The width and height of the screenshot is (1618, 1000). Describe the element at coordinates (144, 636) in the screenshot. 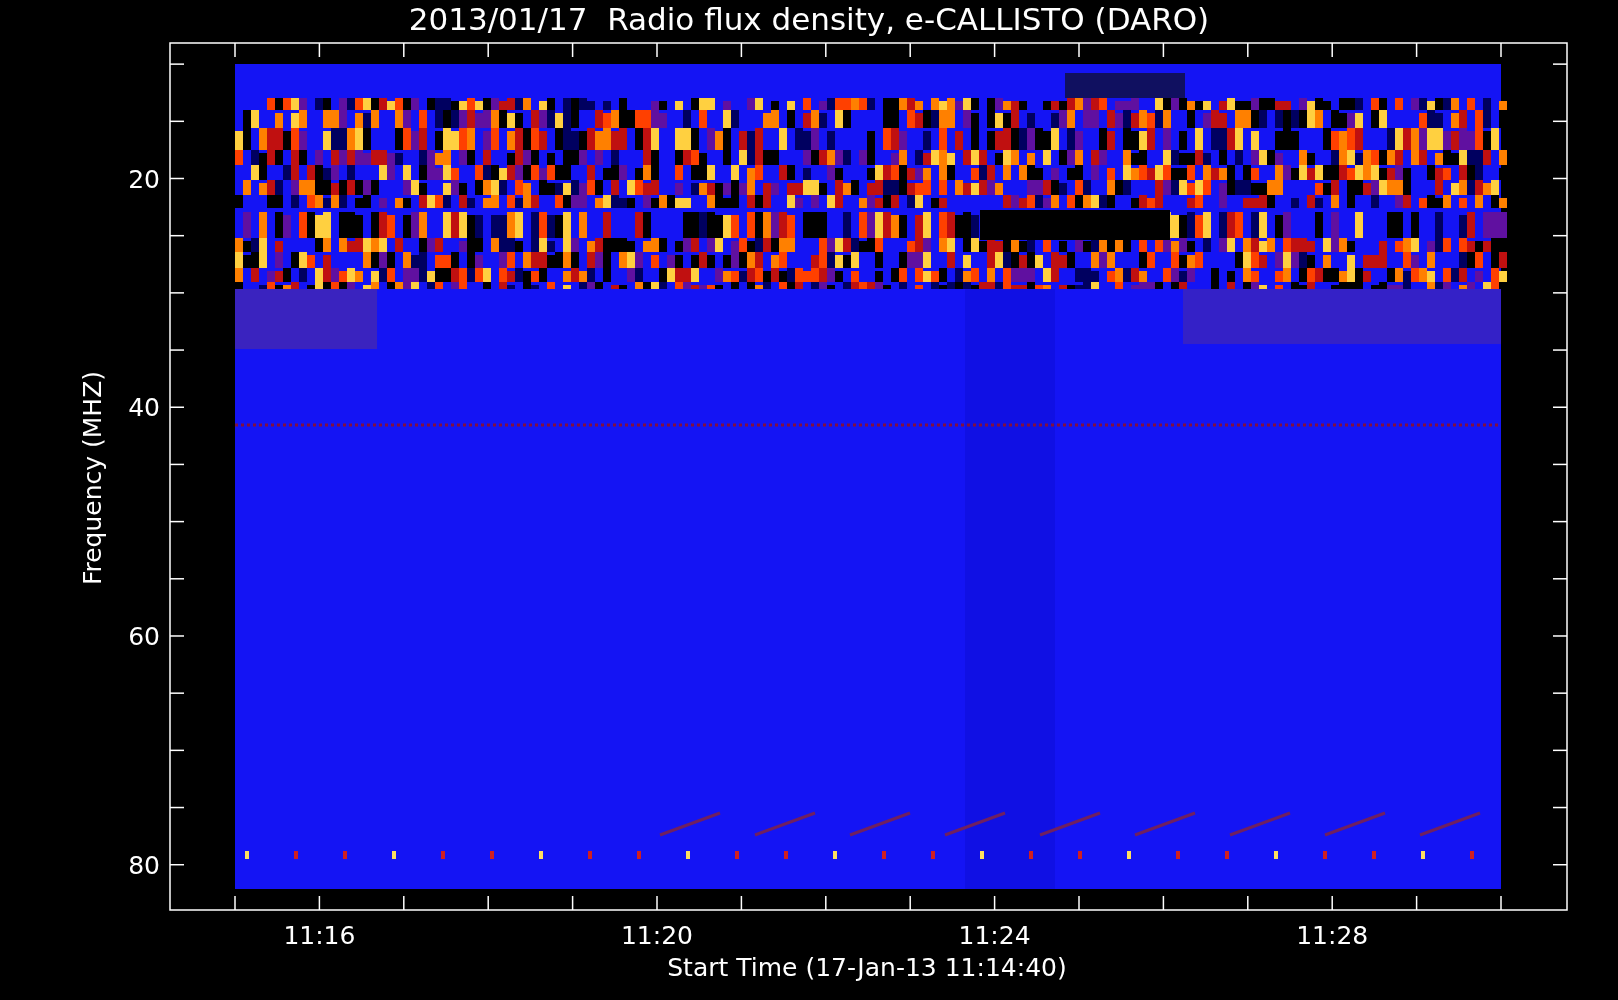

I see `y-tick-label: 60` at that location.